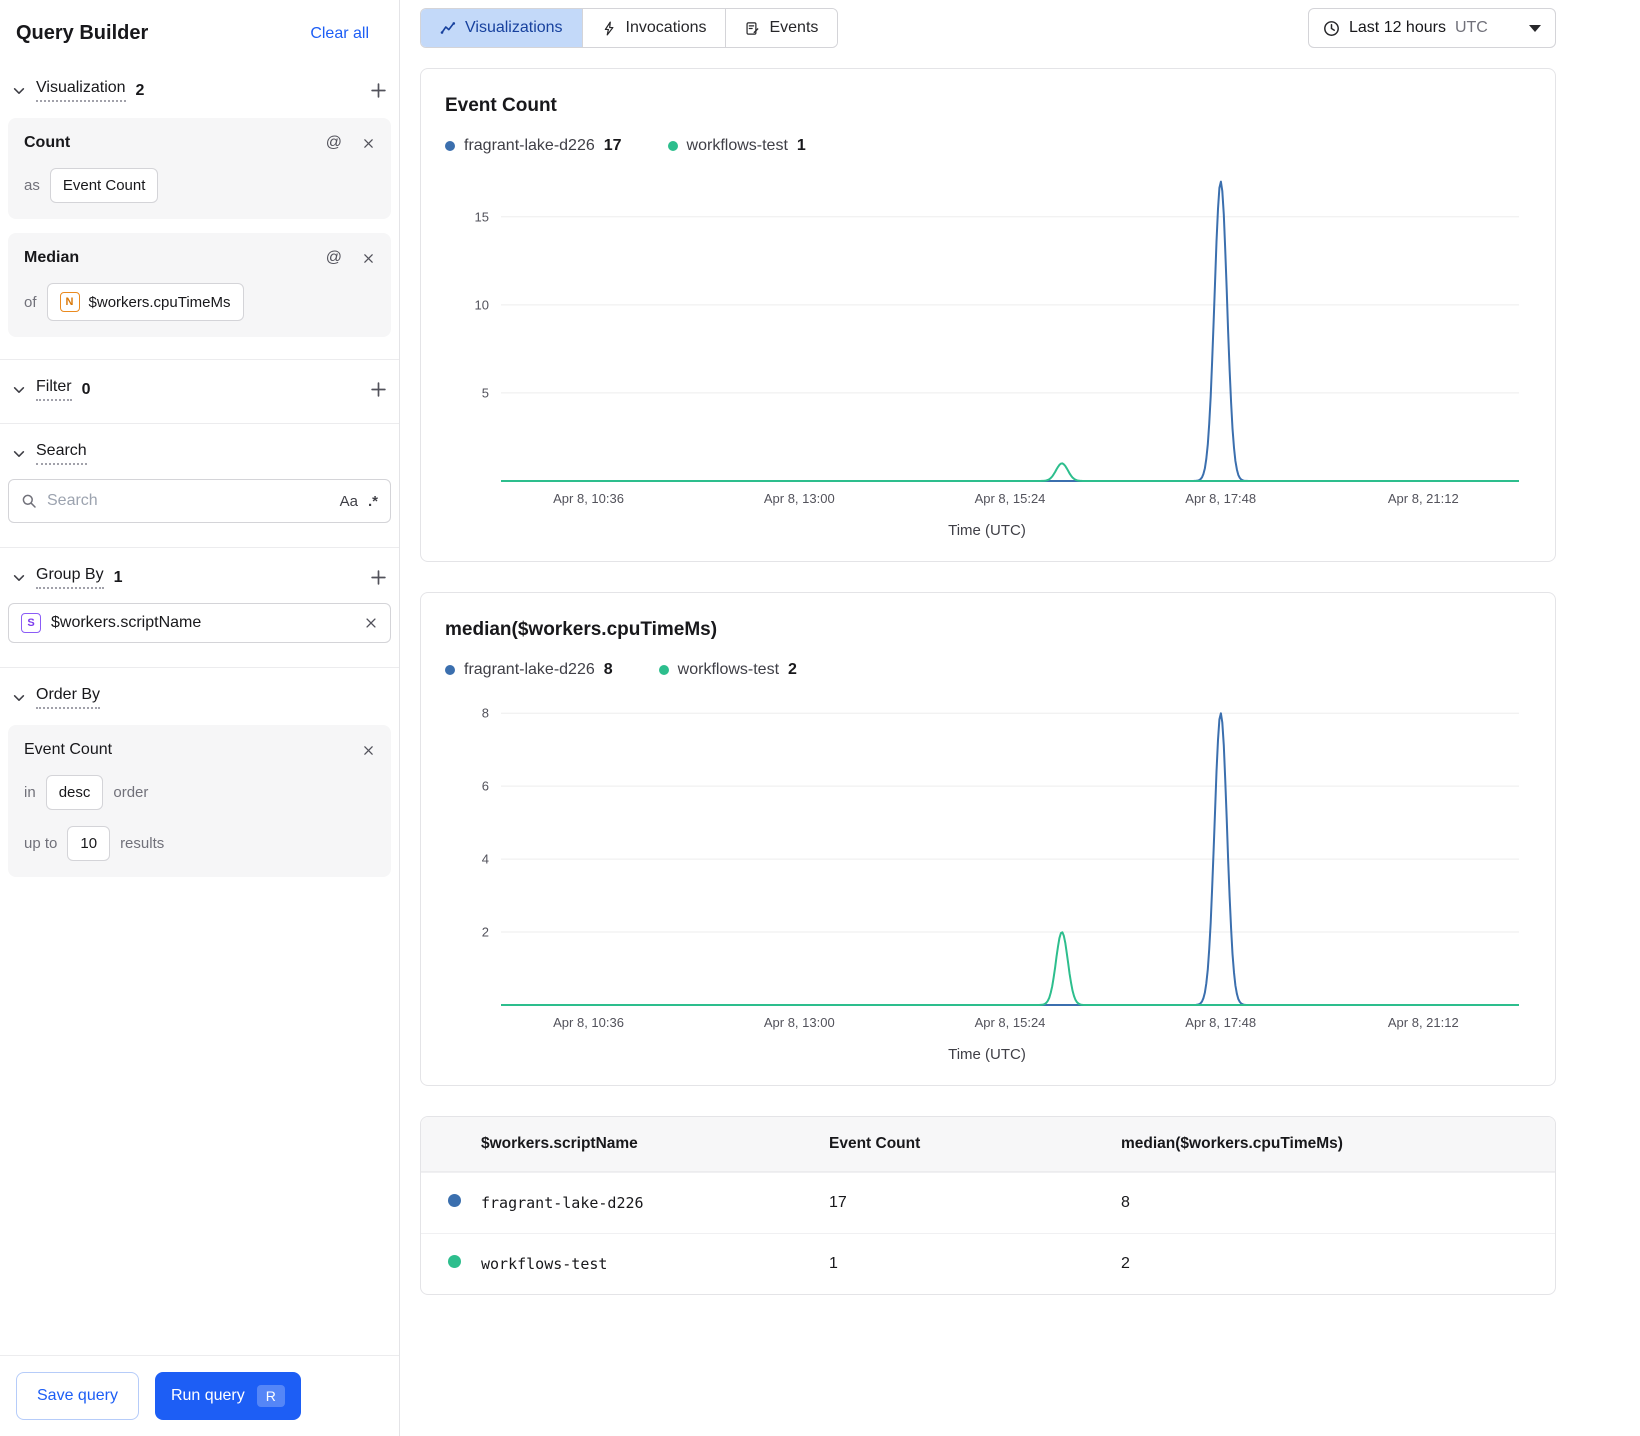 This screenshot has width=1640, height=1436. Describe the element at coordinates (514, 27) in the screenshot. I see `tab-visualizations-label: Visualizations` at that location.